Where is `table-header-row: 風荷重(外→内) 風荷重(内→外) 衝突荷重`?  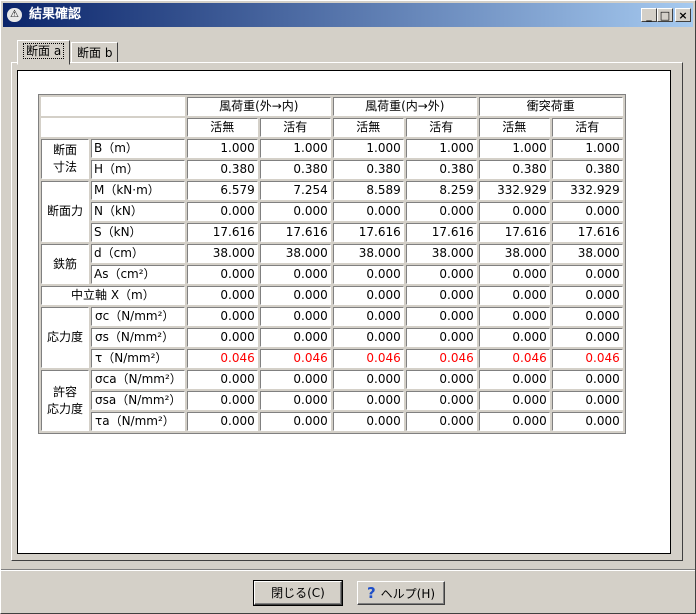 table-header-row: 風荷重(外→内) 風荷重(内→外) 衝突荷重 is located at coordinates (332, 106).